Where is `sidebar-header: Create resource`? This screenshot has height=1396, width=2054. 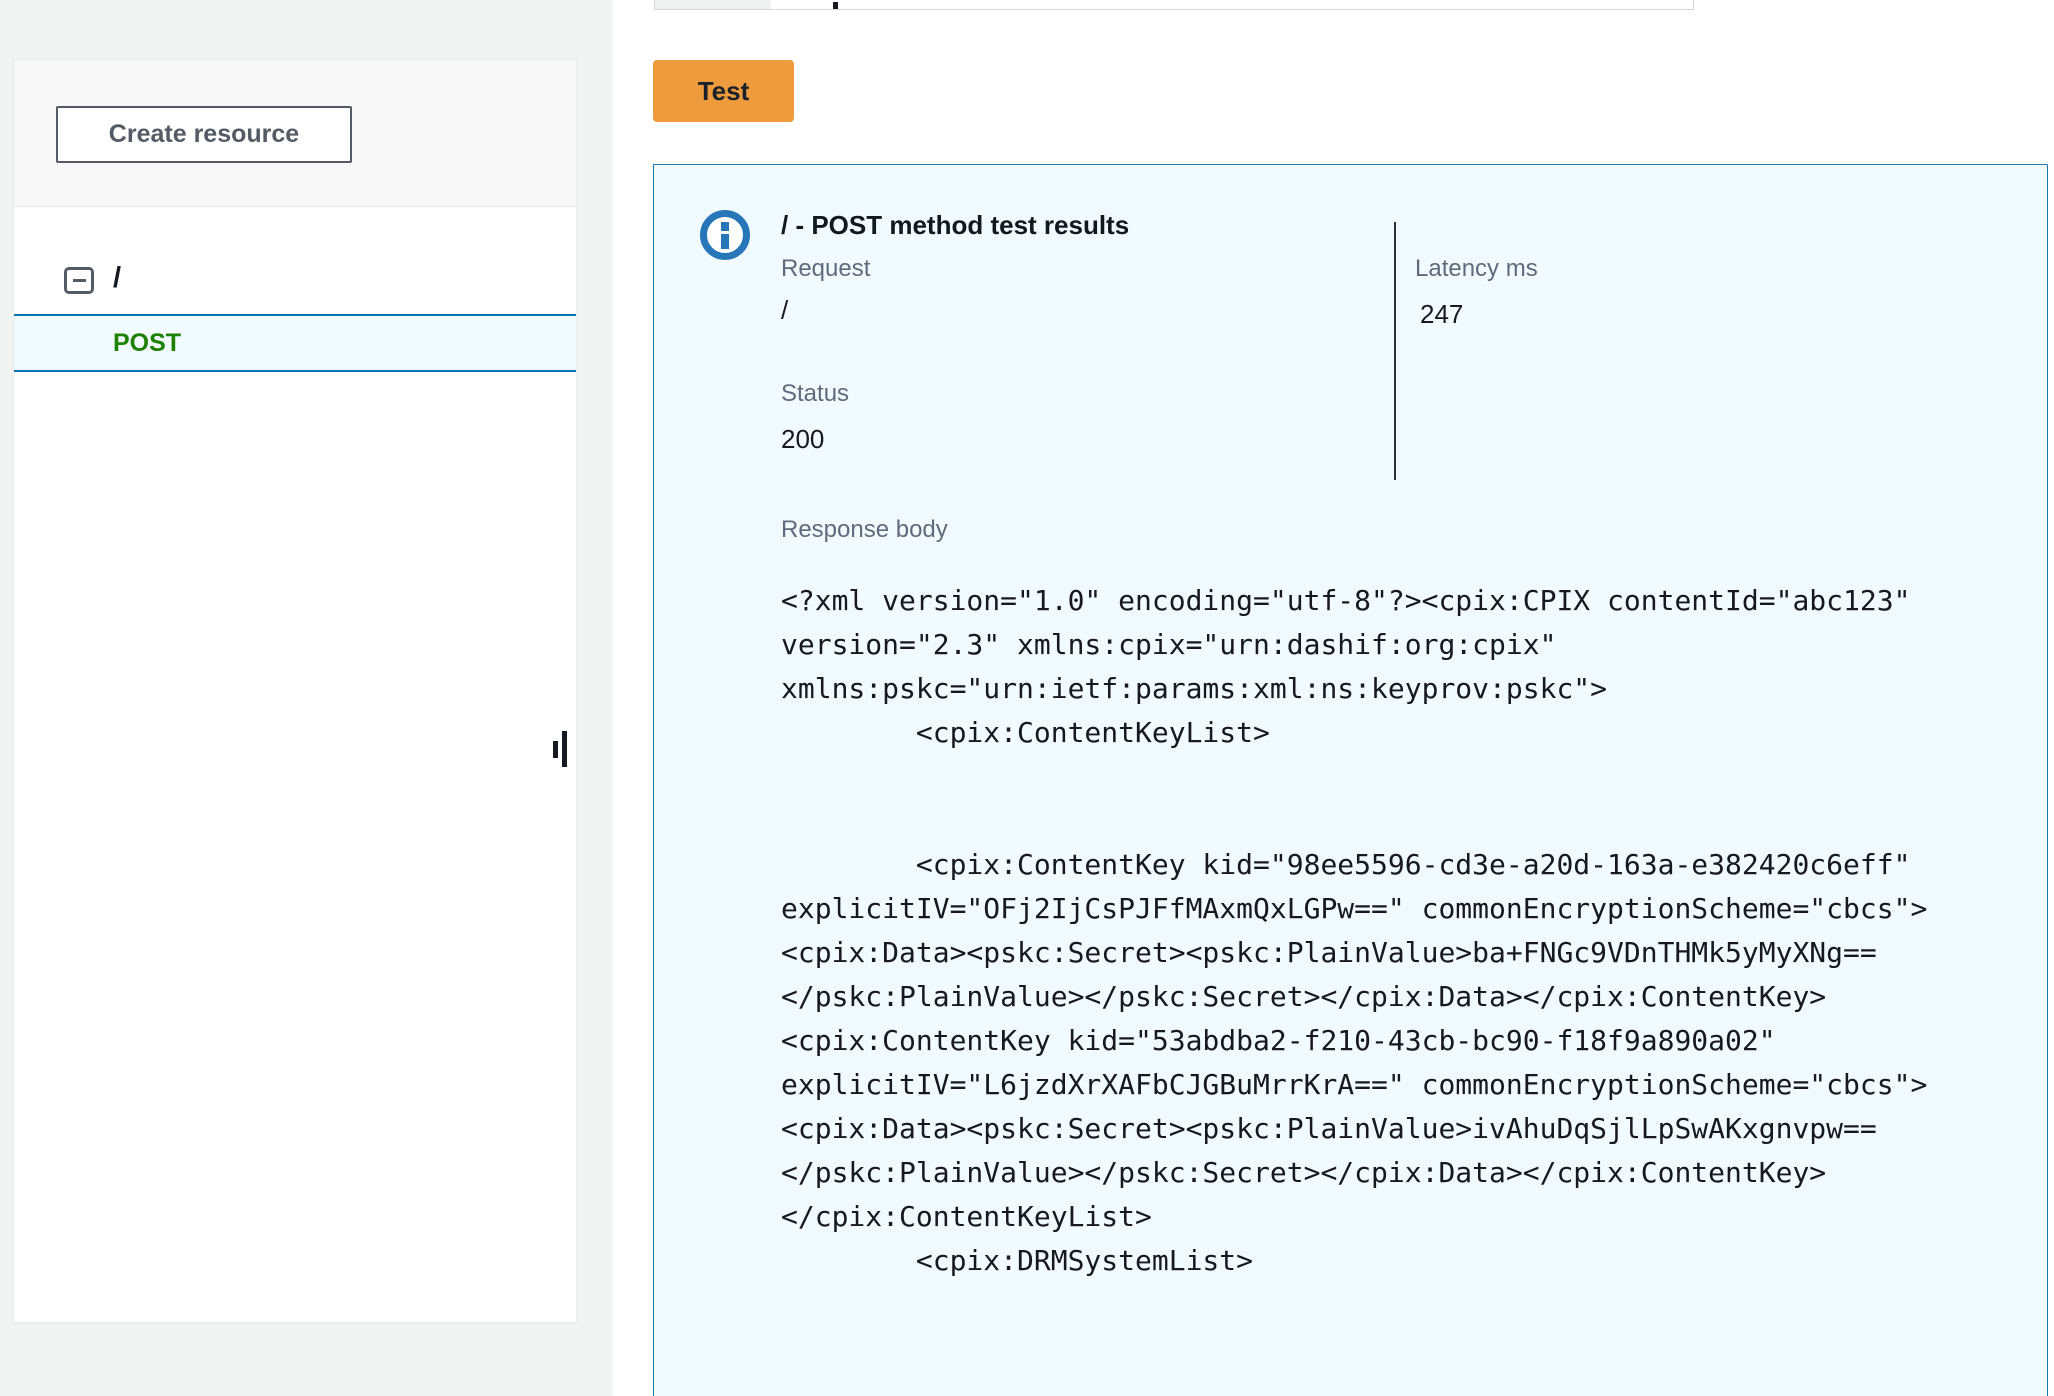
sidebar-header: Create resource is located at coordinates (295, 133).